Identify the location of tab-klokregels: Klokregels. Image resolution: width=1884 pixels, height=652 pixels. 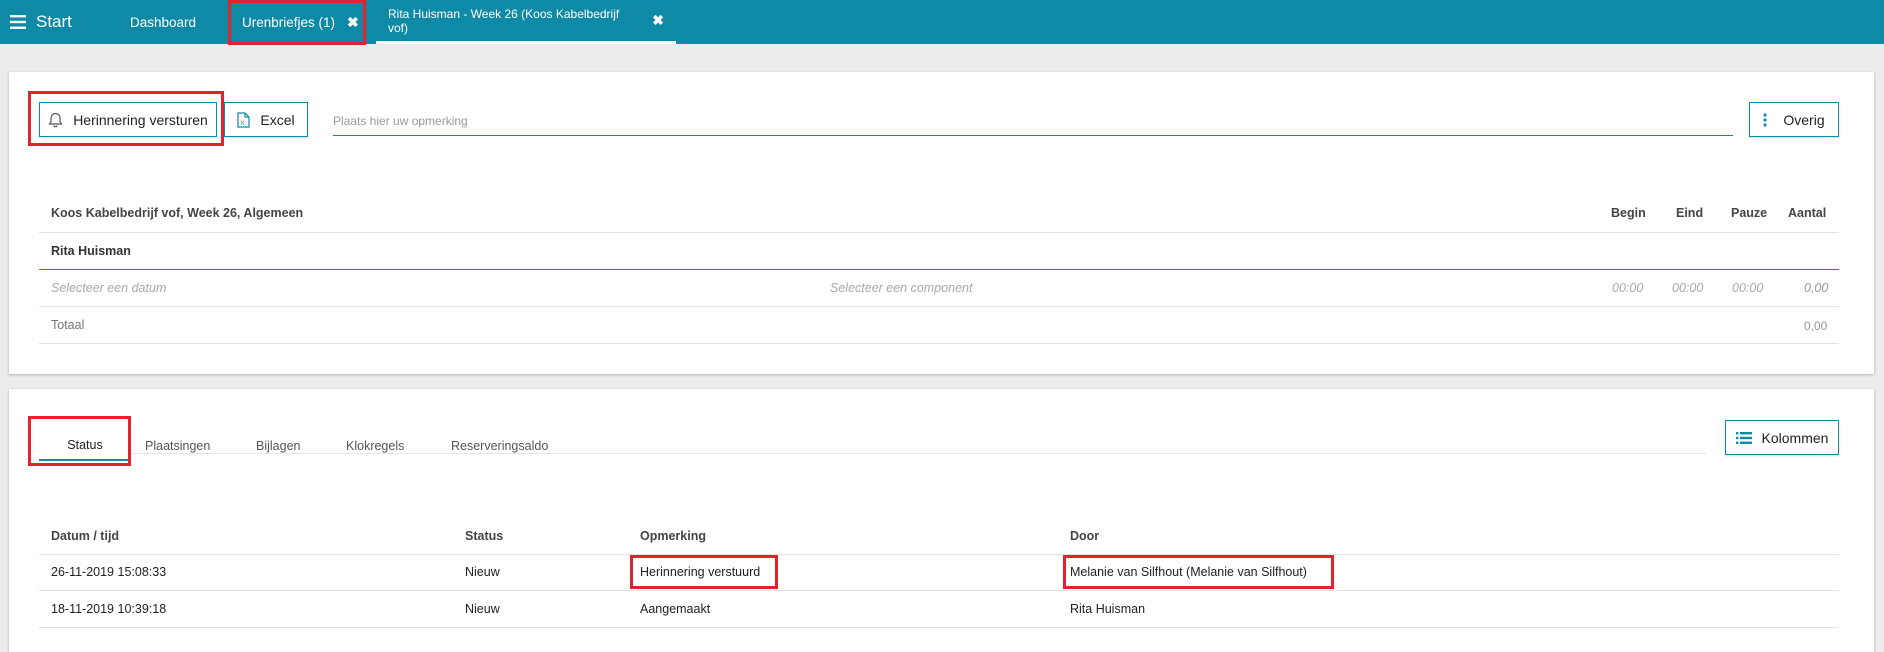
(375, 446).